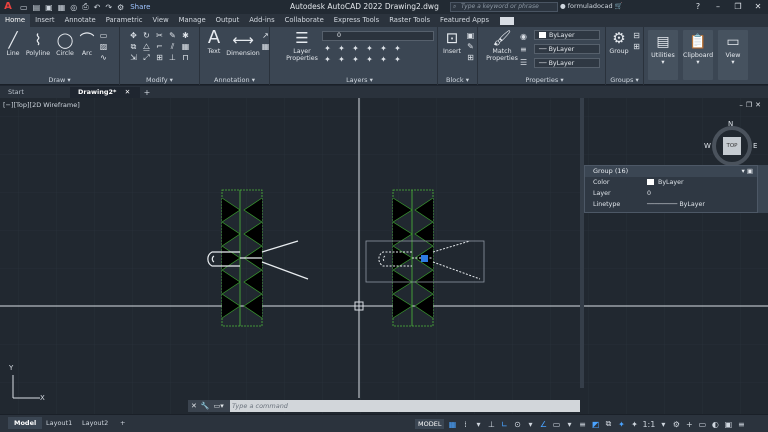  I want to click on annotation-monitor-icon: +, so click(689, 424).